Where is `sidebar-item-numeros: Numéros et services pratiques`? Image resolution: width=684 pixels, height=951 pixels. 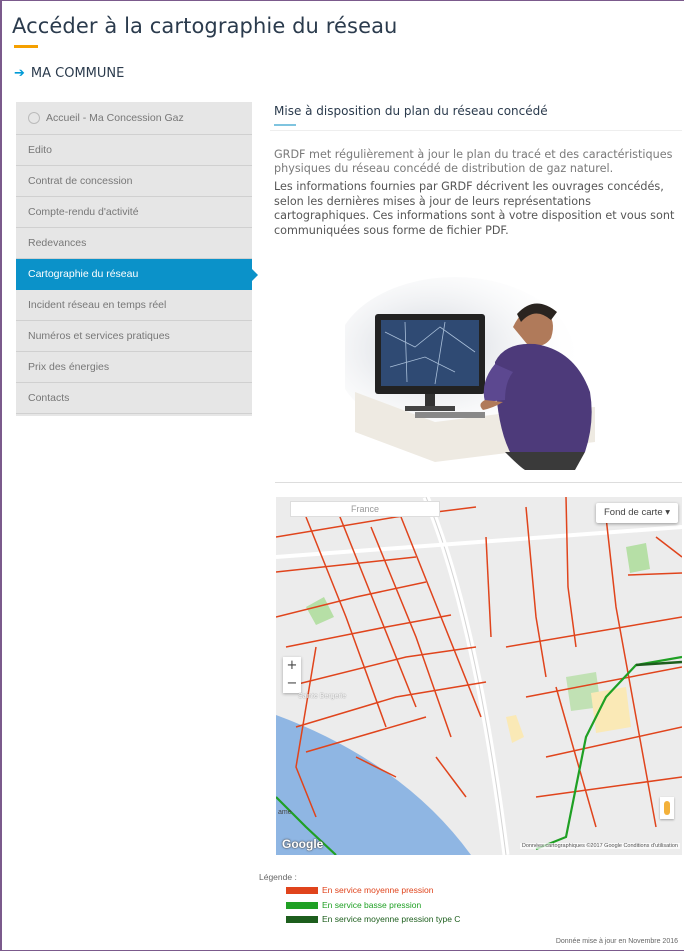
sidebar-item-numeros: Numéros et services pratiques is located at coordinates (134, 336).